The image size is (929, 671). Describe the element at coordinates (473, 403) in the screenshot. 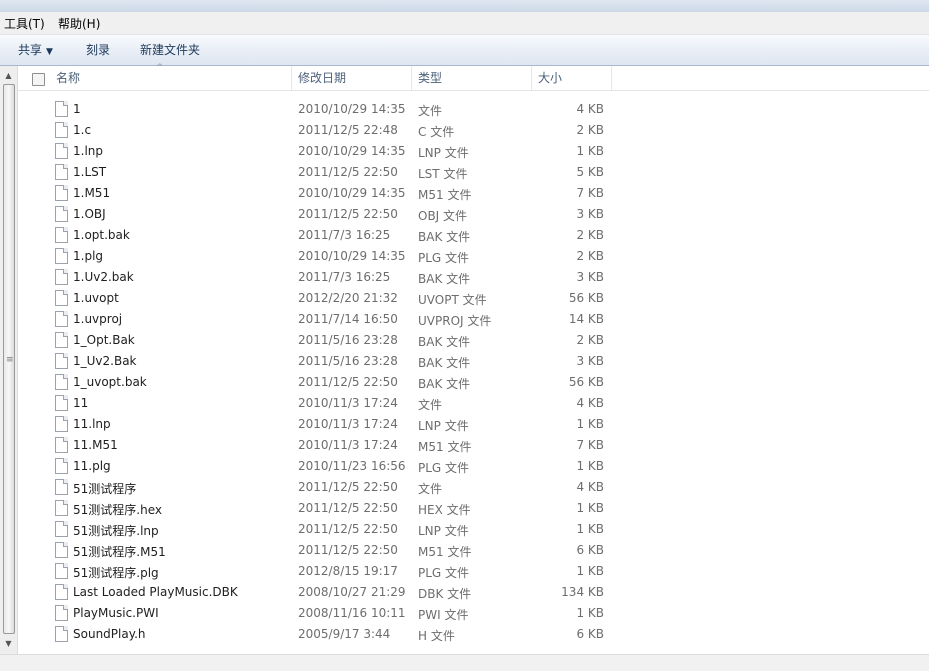

I see `file-row: 11 2010/11/3 17:24 文件 4 KB` at that location.